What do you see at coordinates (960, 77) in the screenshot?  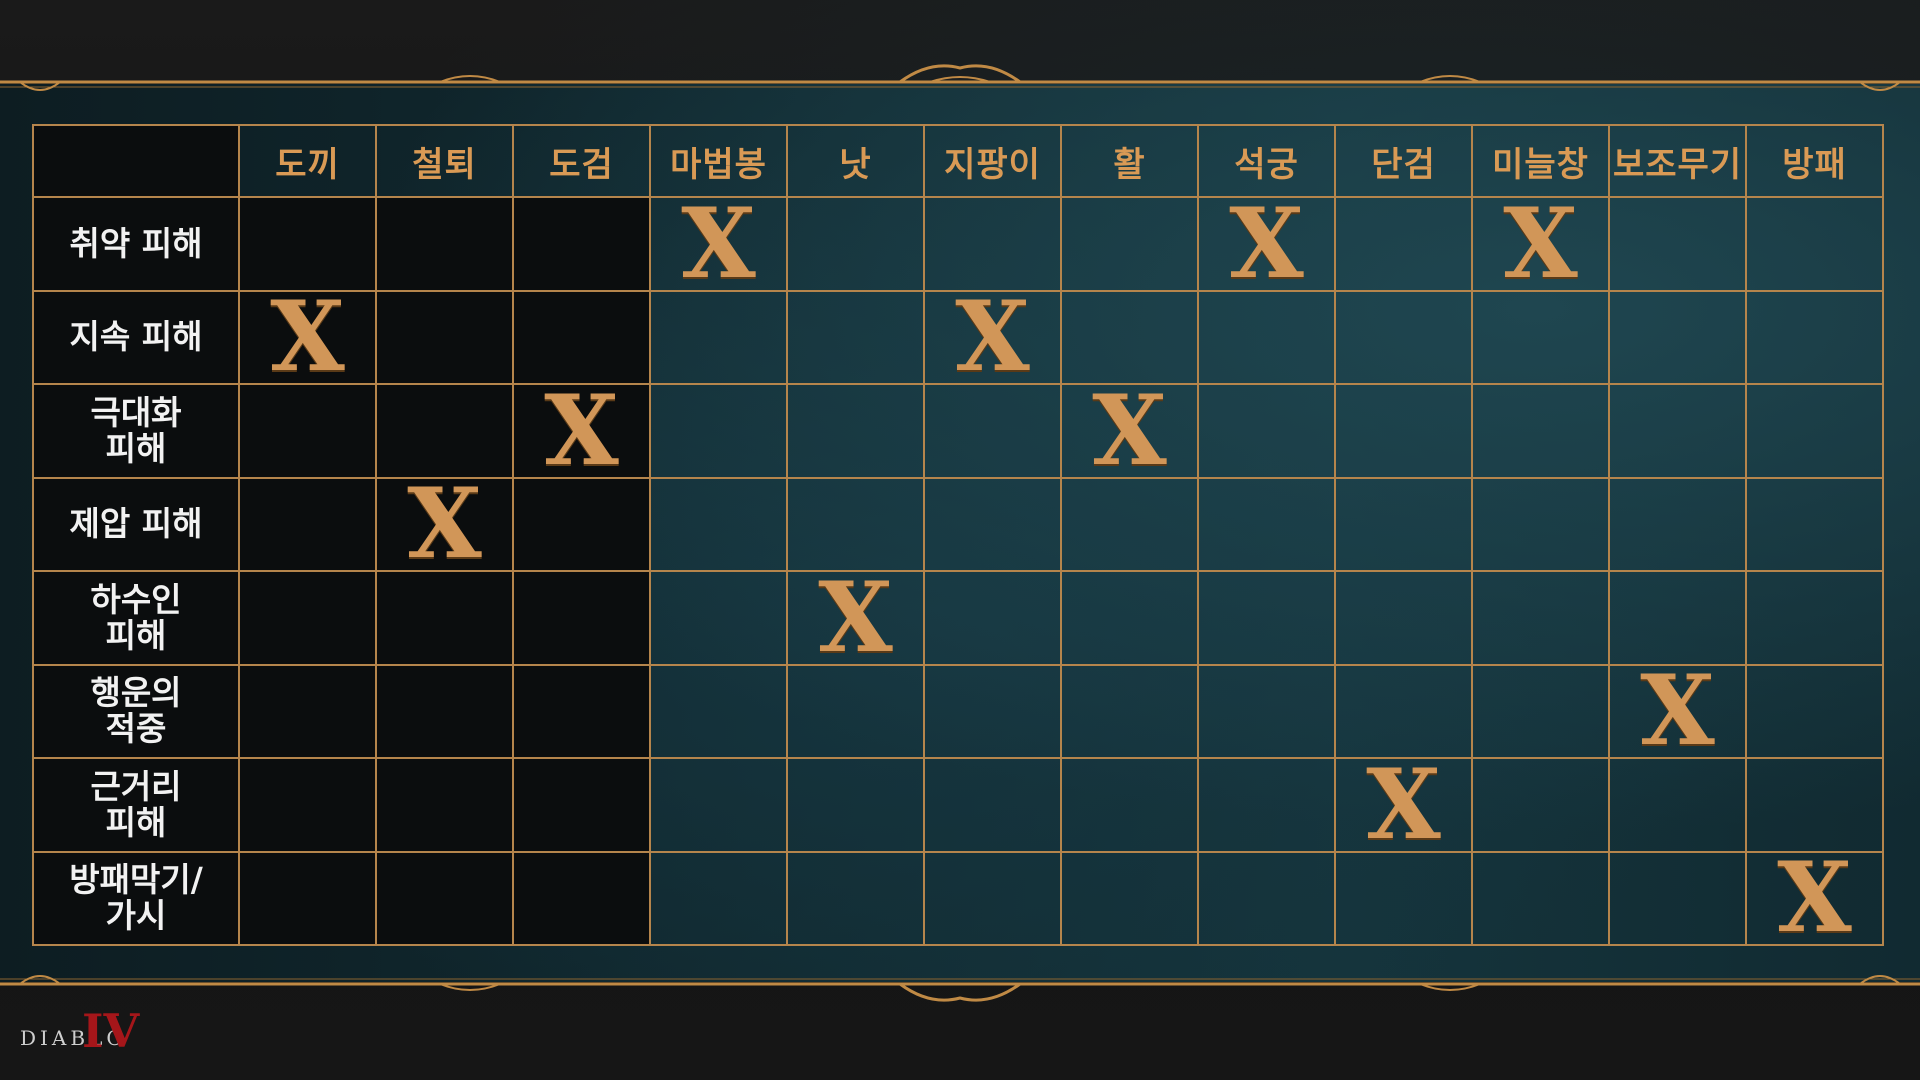 I see `top-border-ornament` at bounding box center [960, 77].